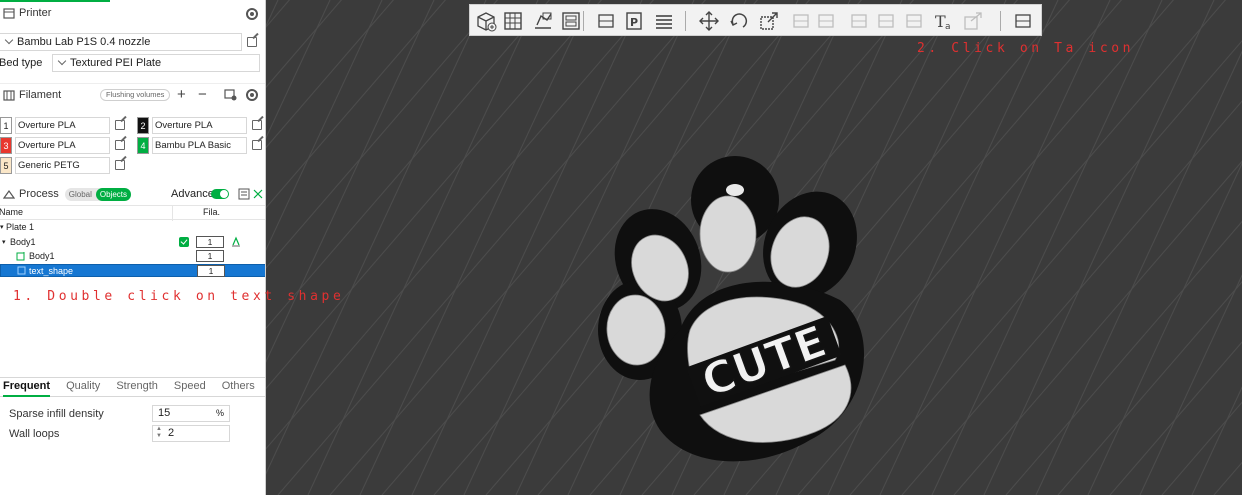  I want to click on filament-slot-5: 5 Generic PETG, so click(65, 165).